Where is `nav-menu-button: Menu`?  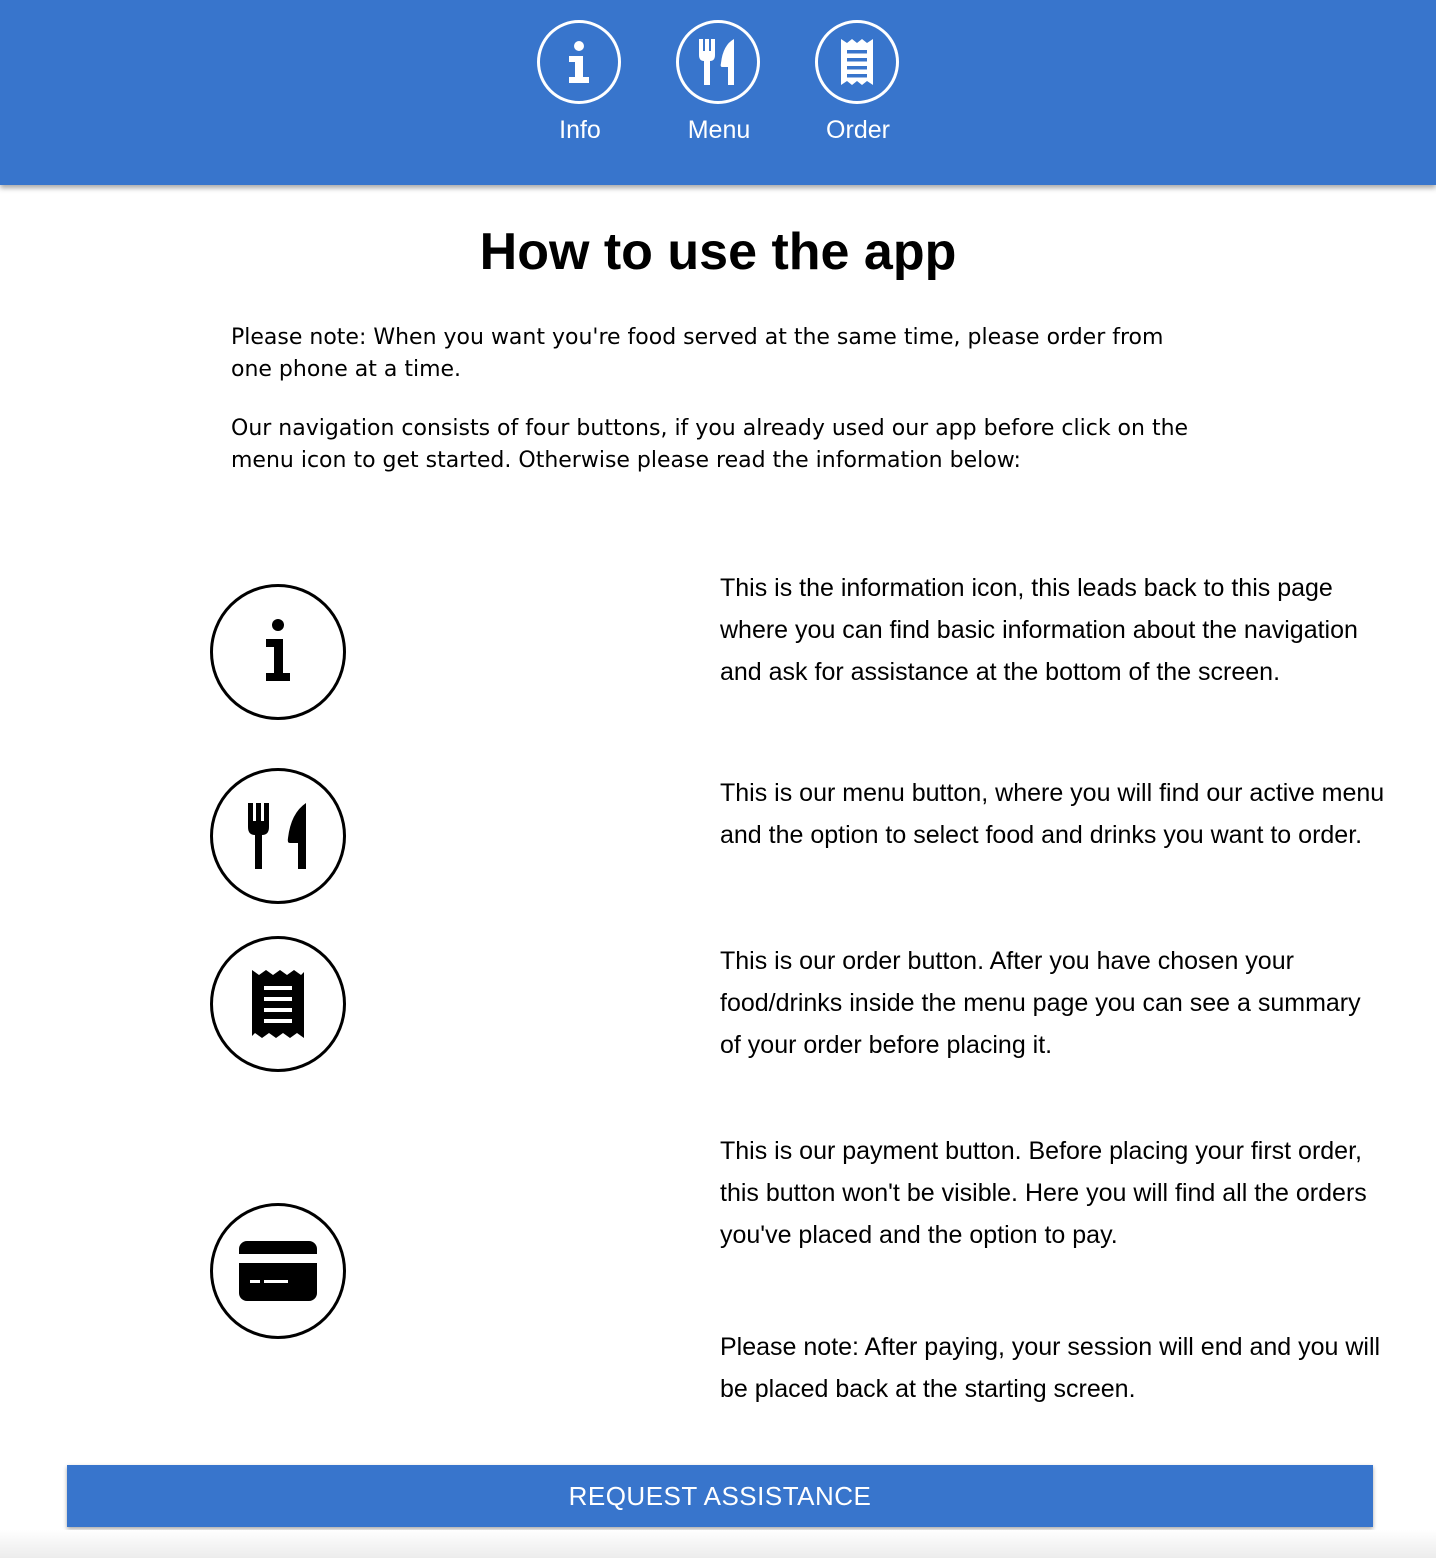
nav-menu-button: Menu is located at coordinates (719, 90).